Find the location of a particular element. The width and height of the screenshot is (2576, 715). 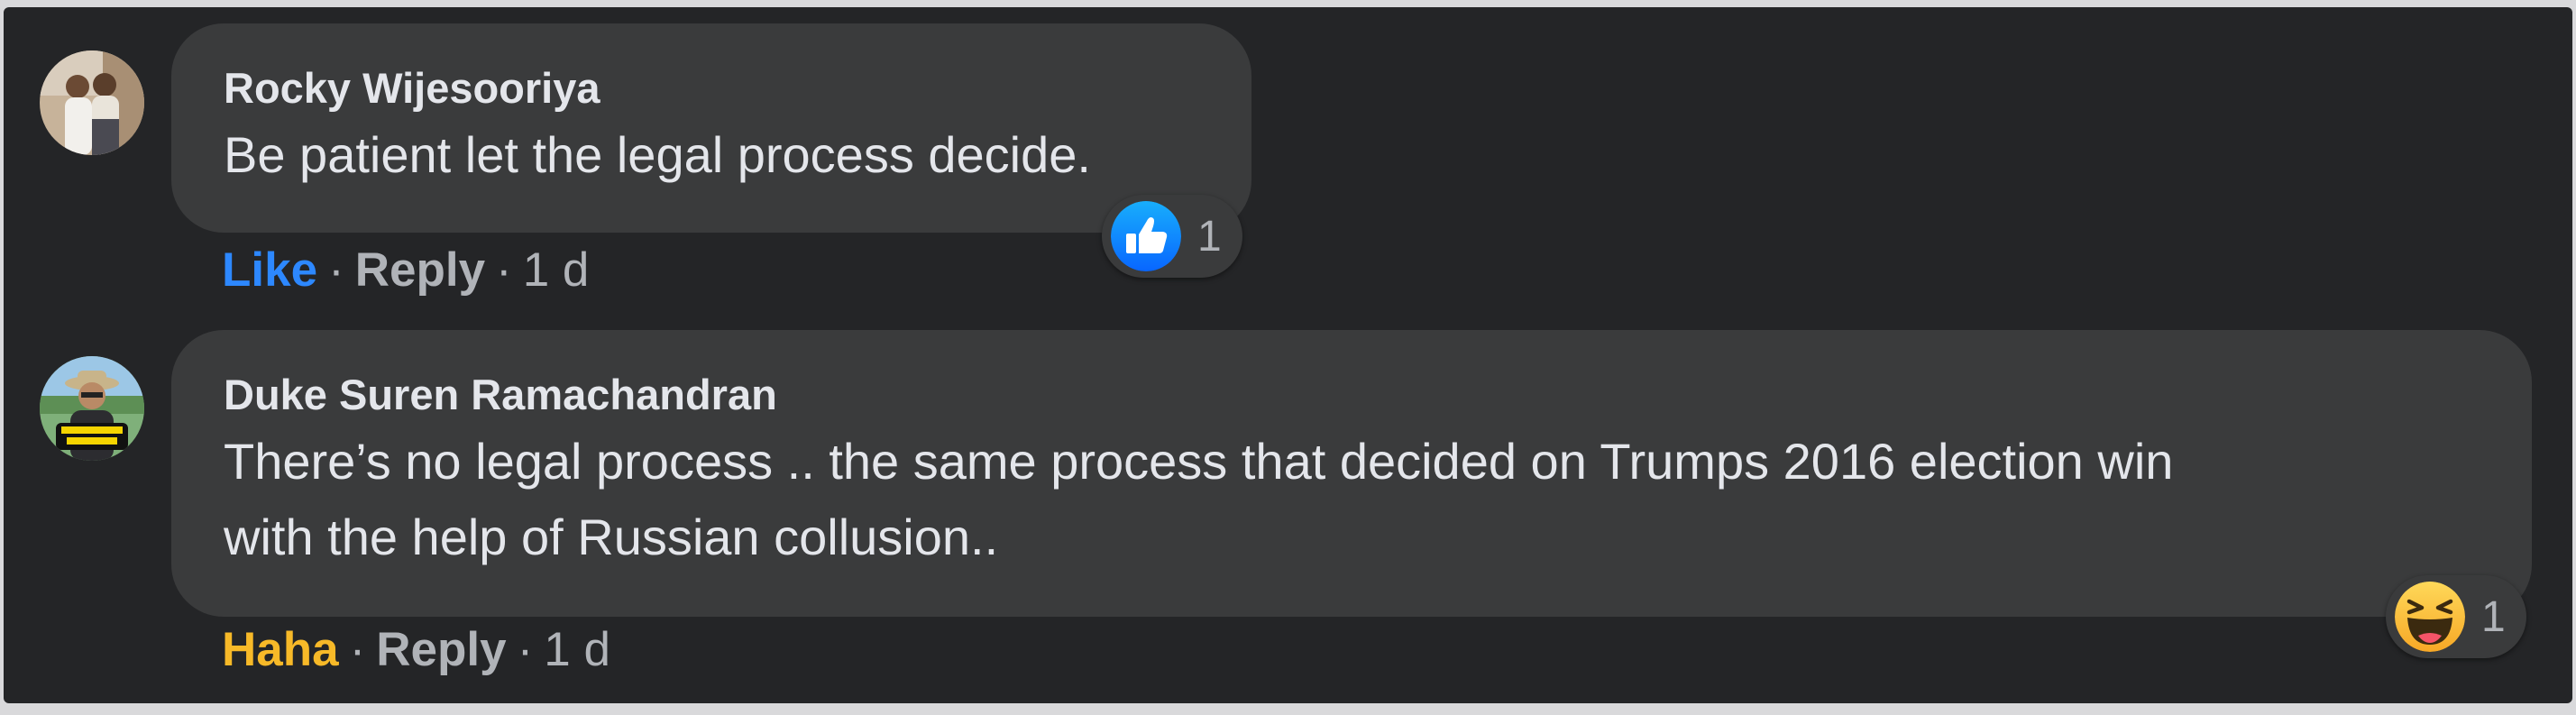

haha-button: Haha is located at coordinates (280, 649).